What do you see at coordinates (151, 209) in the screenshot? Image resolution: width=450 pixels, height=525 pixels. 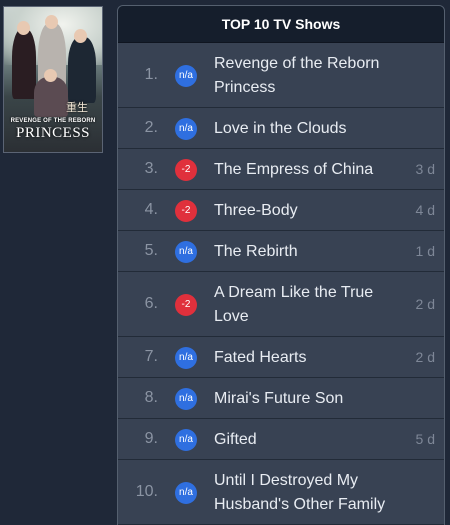 I see `show-rank: 4.` at bounding box center [151, 209].